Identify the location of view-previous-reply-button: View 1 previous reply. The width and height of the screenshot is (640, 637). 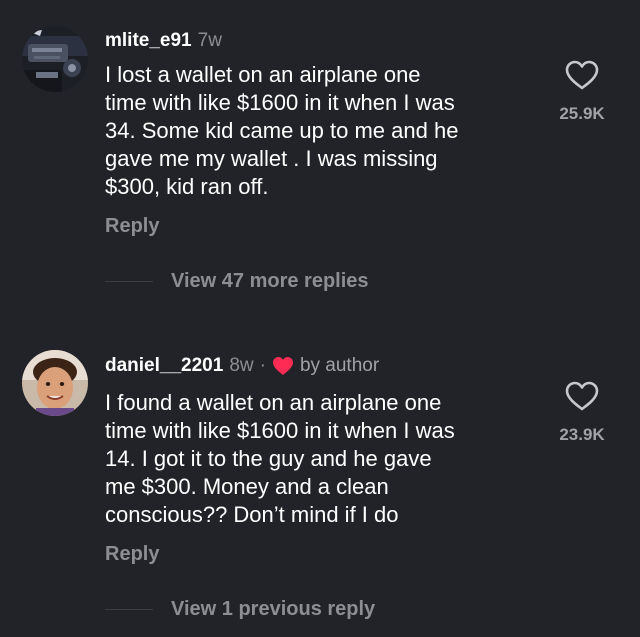
(240, 609).